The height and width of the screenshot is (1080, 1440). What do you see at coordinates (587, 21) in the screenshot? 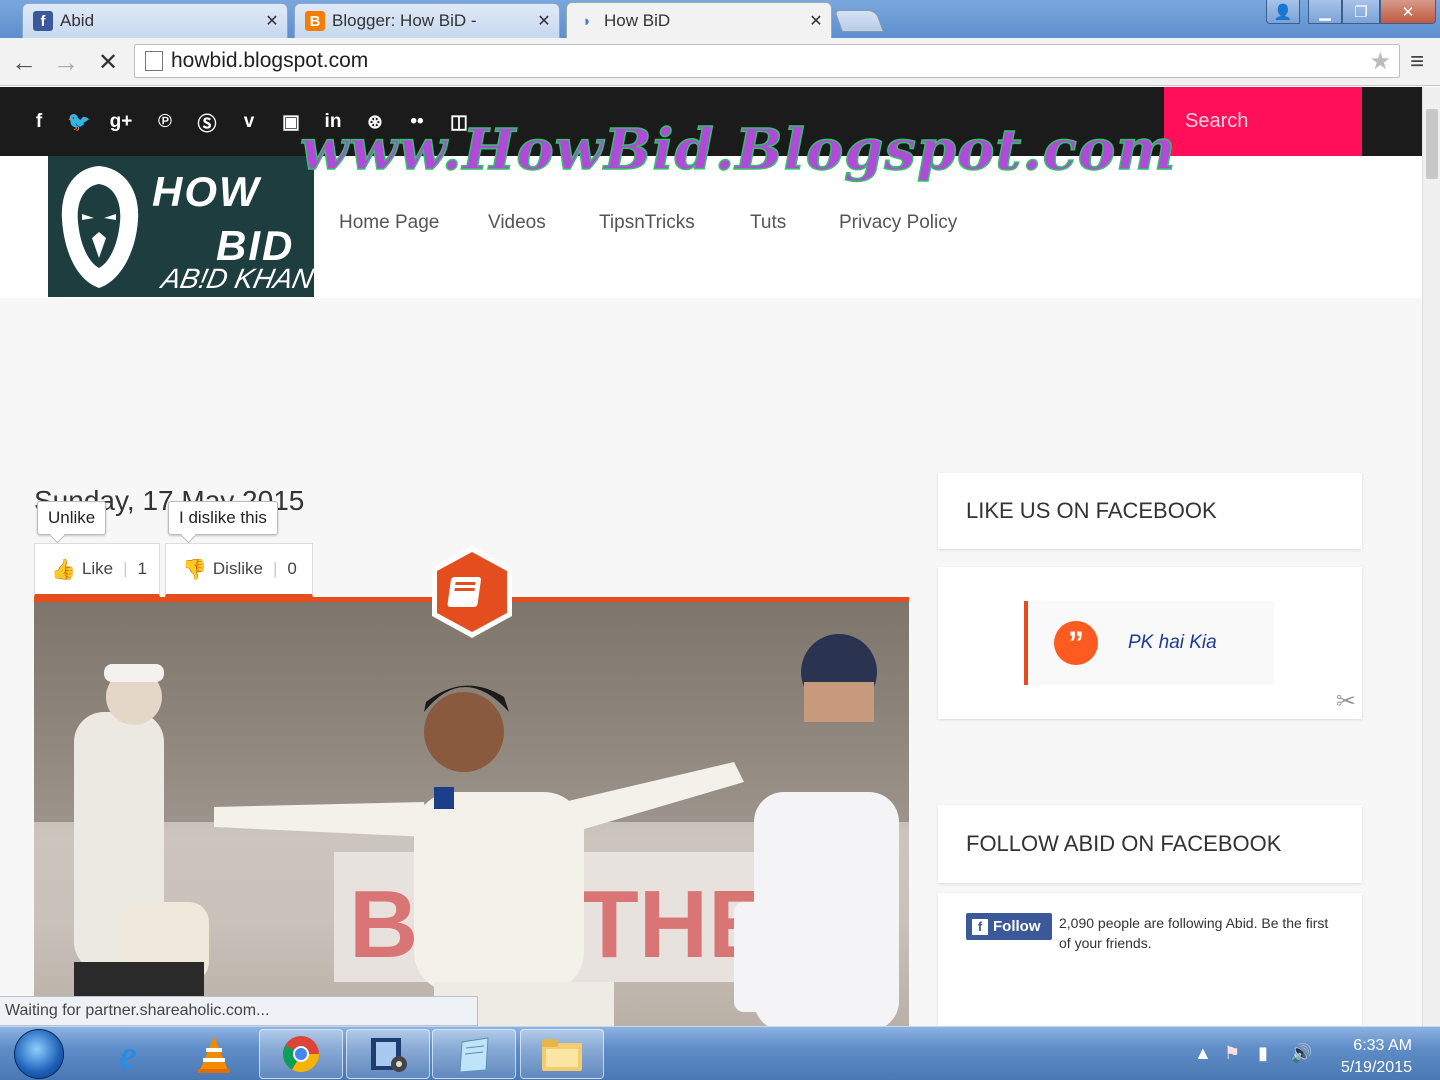
I see `loading-icon: ◗` at bounding box center [587, 21].